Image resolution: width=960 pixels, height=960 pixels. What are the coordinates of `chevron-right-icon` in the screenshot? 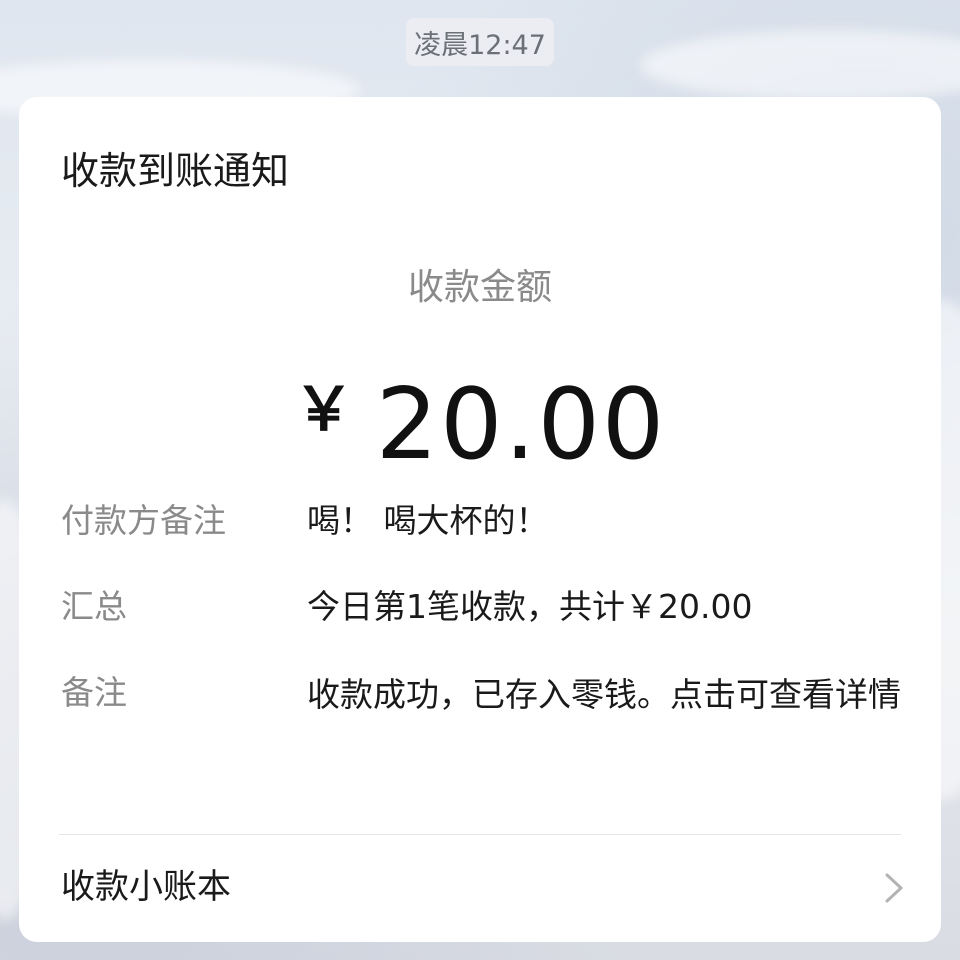 It's located at (894, 888).